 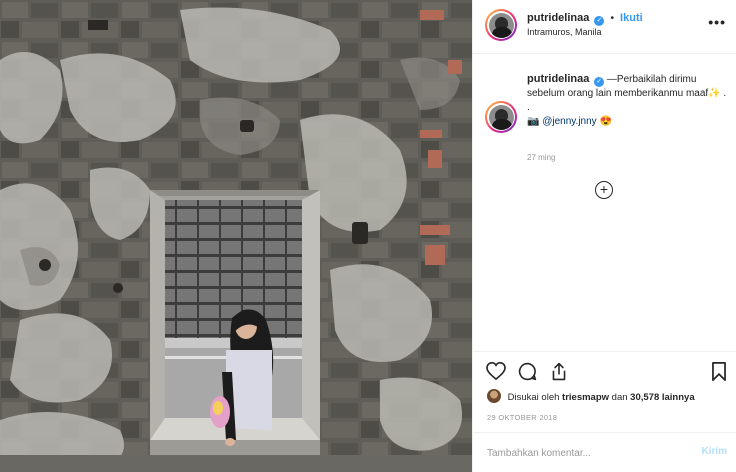 What do you see at coordinates (522, 417) in the screenshot?
I see `post-date: 29 OKTOBER 2018` at bounding box center [522, 417].